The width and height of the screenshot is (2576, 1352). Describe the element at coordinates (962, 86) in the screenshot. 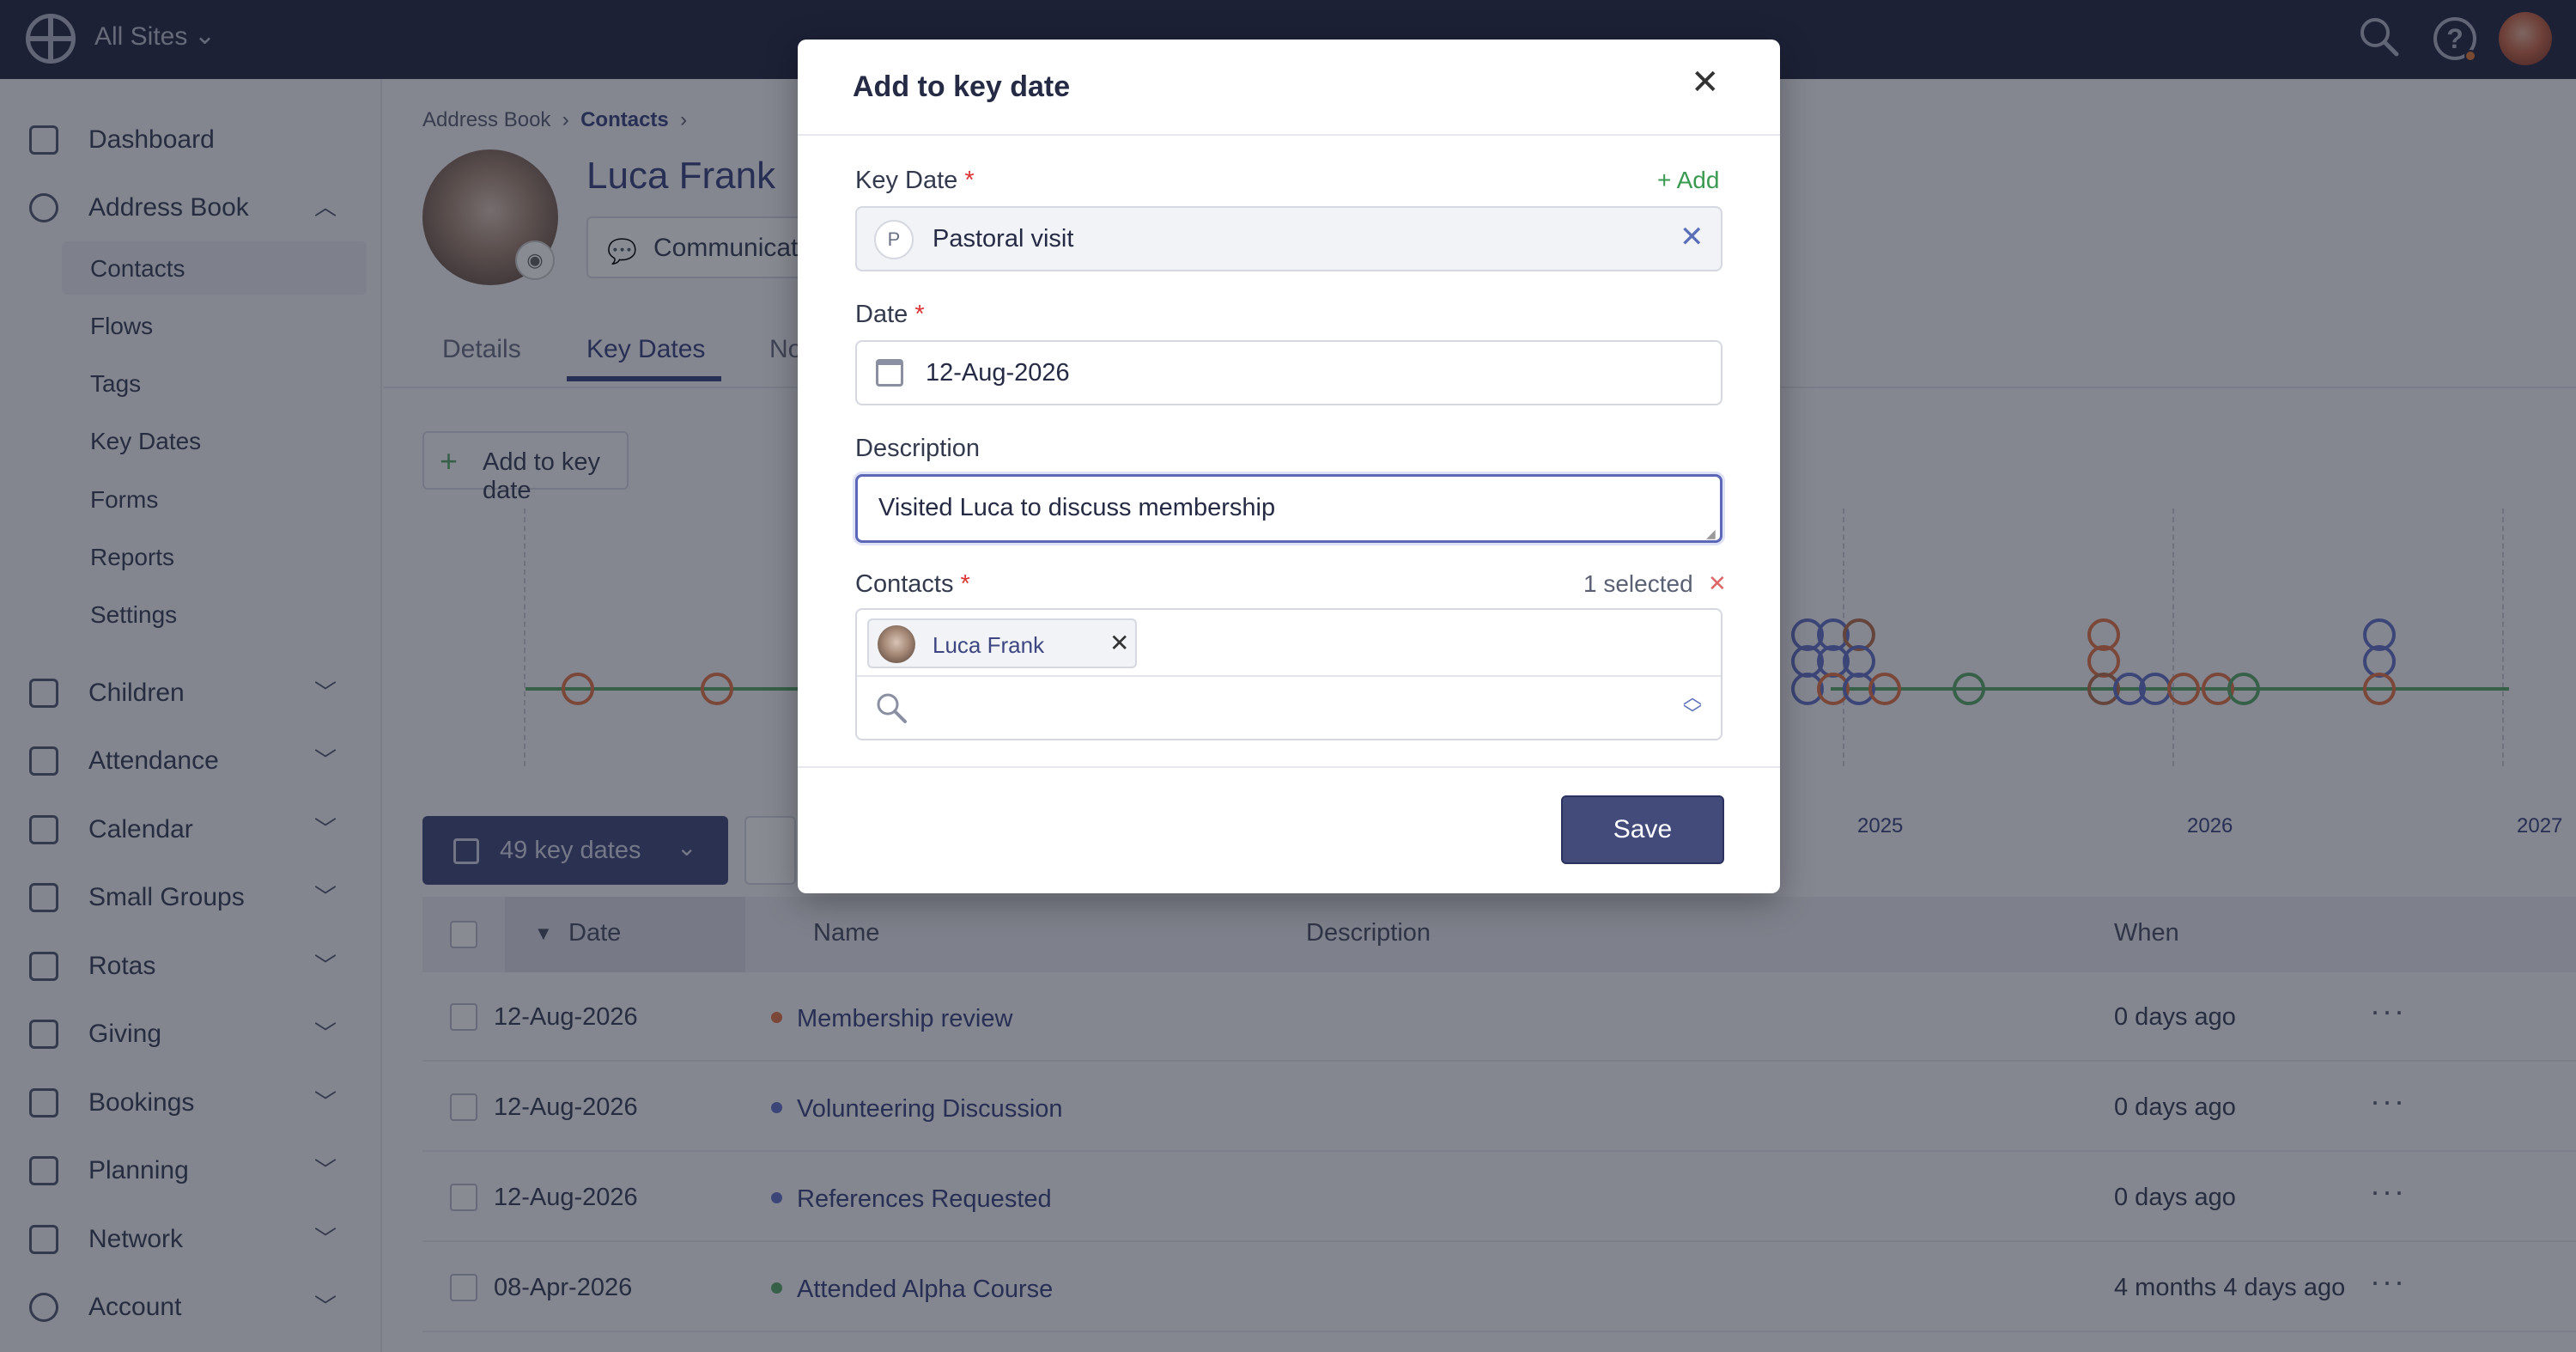

I see `modal-title: Add to key date` at that location.